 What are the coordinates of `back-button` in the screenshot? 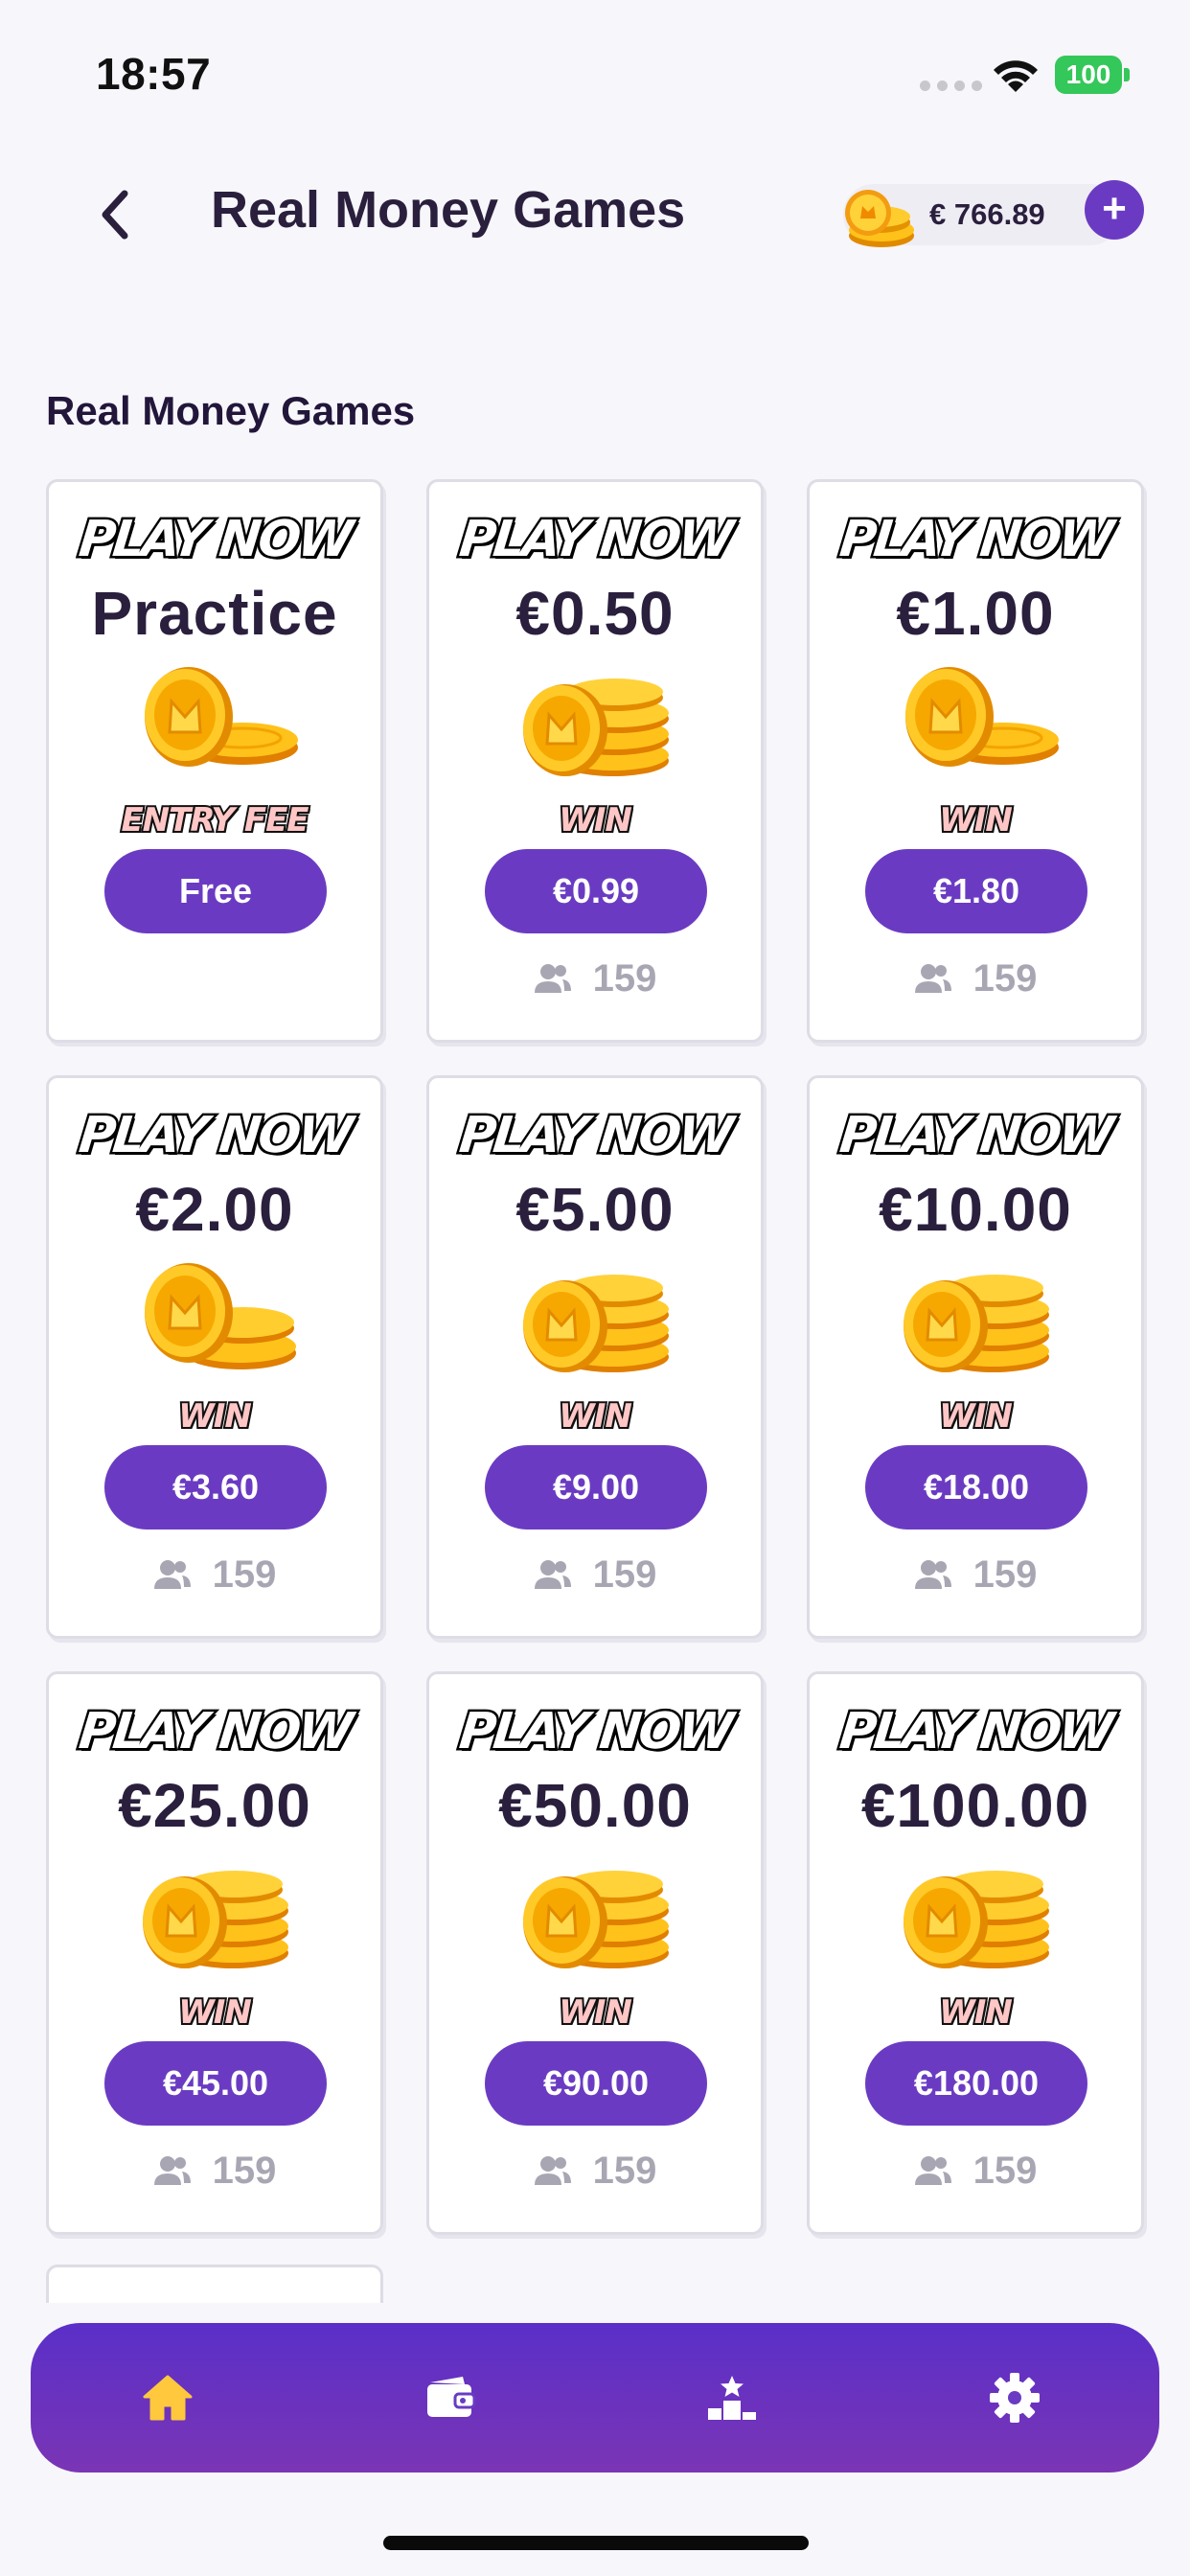 It's located at (115, 214).